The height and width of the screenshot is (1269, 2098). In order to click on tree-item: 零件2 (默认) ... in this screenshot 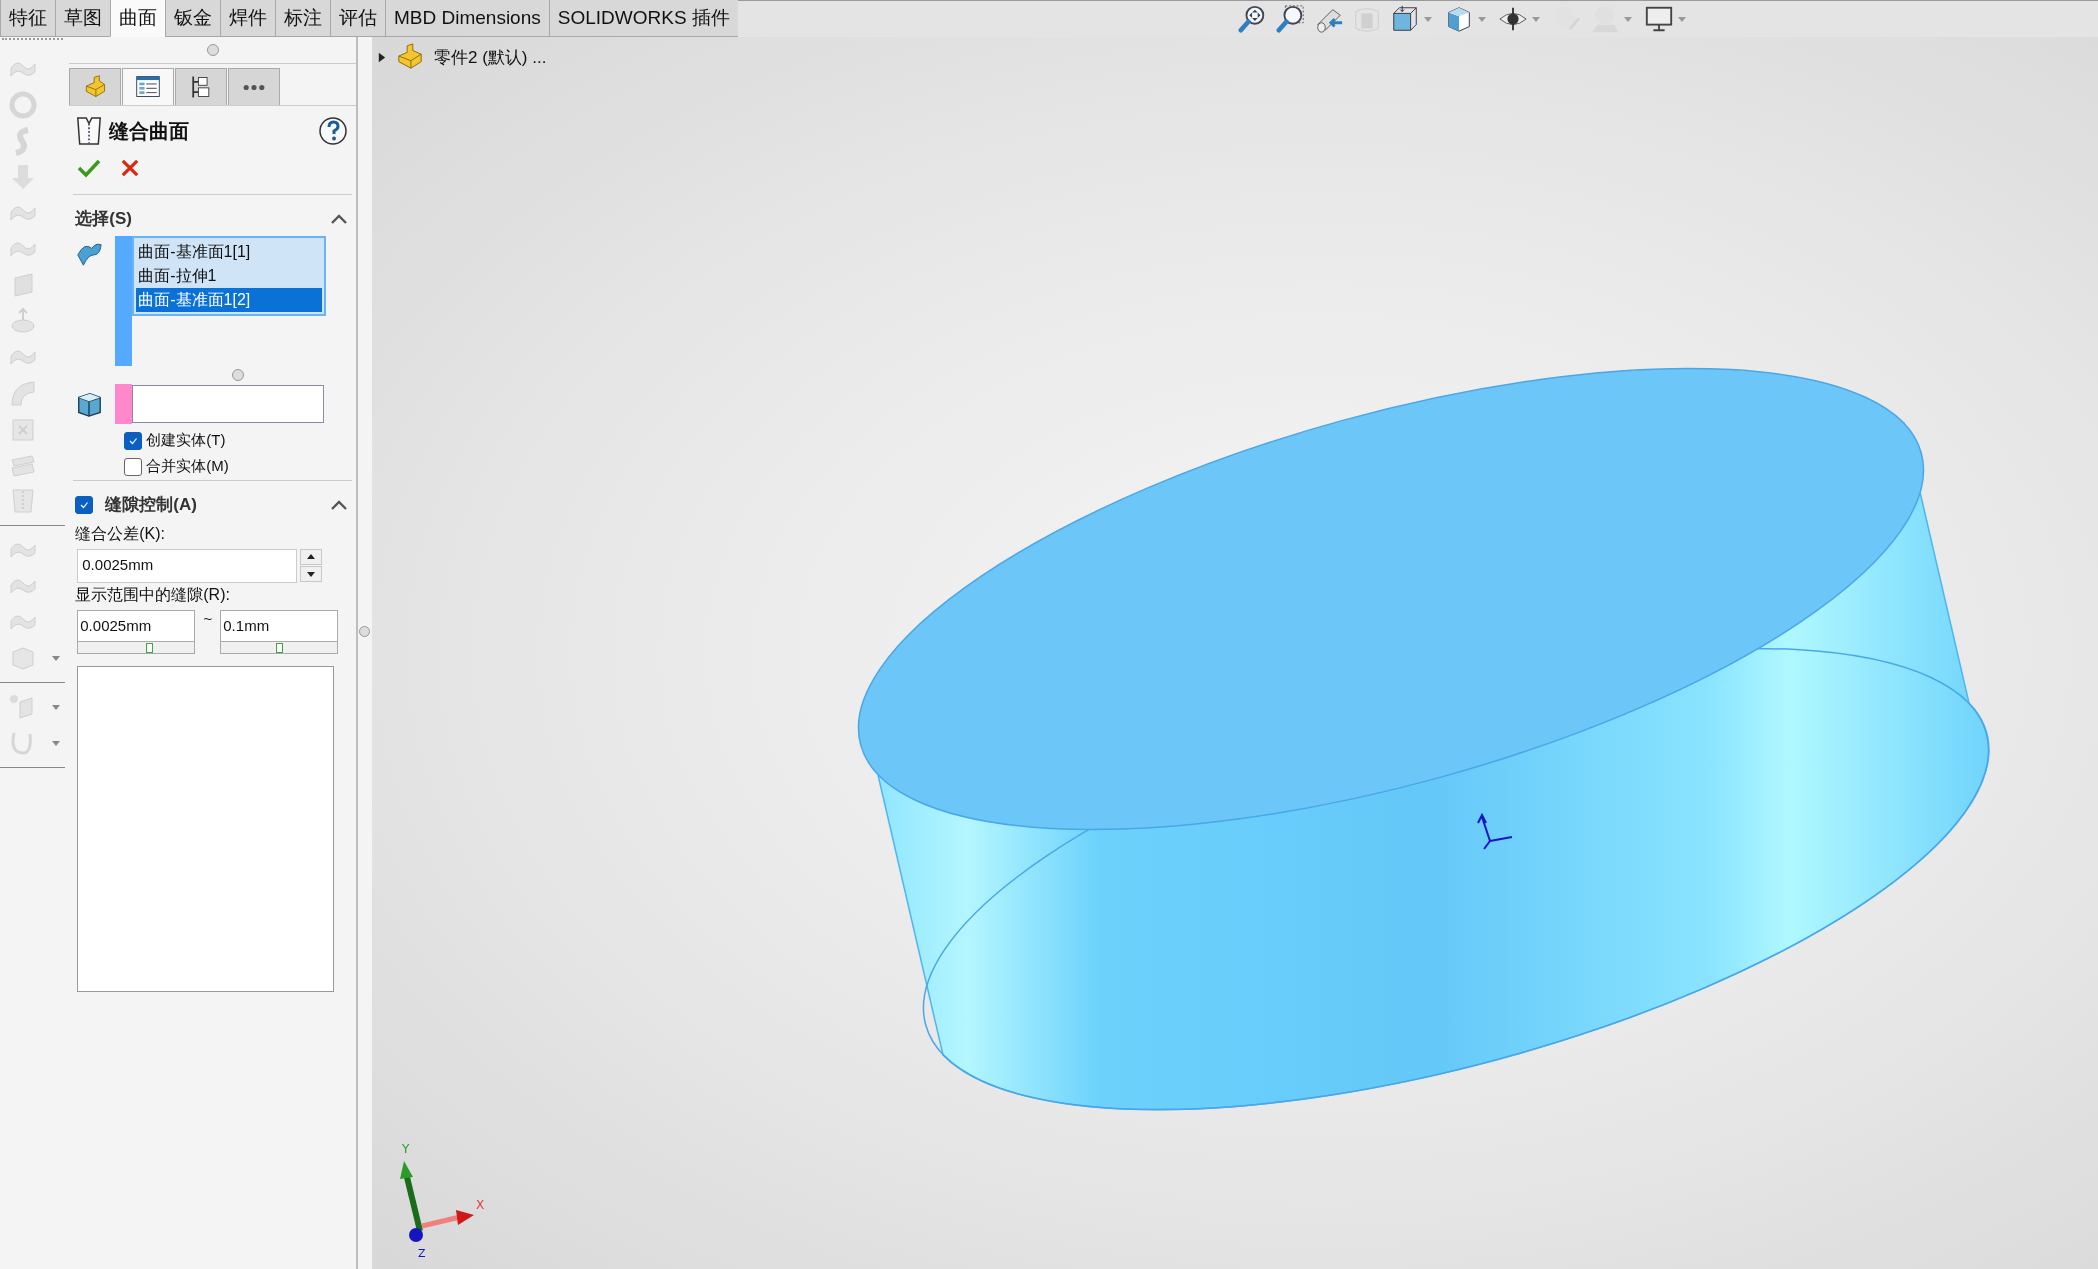, I will do `click(490, 57)`.